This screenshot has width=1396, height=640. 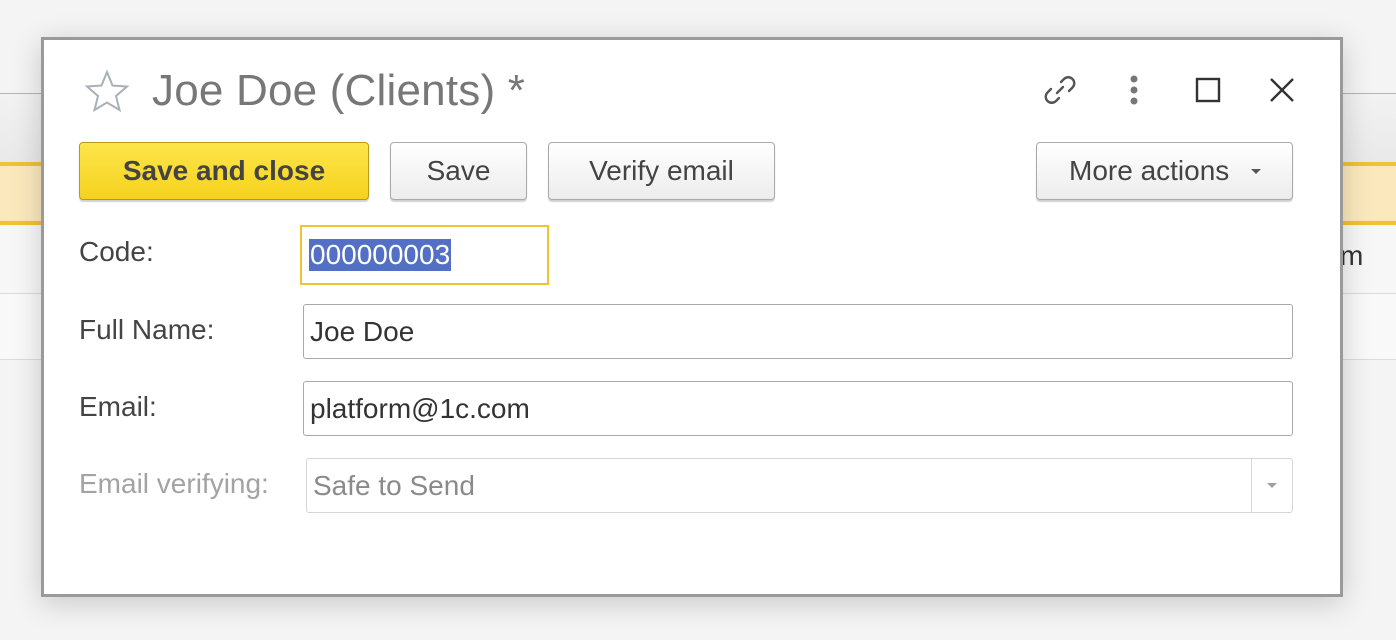 I want to click on email-field: platform@1c.com, so click(x=798, y=408).